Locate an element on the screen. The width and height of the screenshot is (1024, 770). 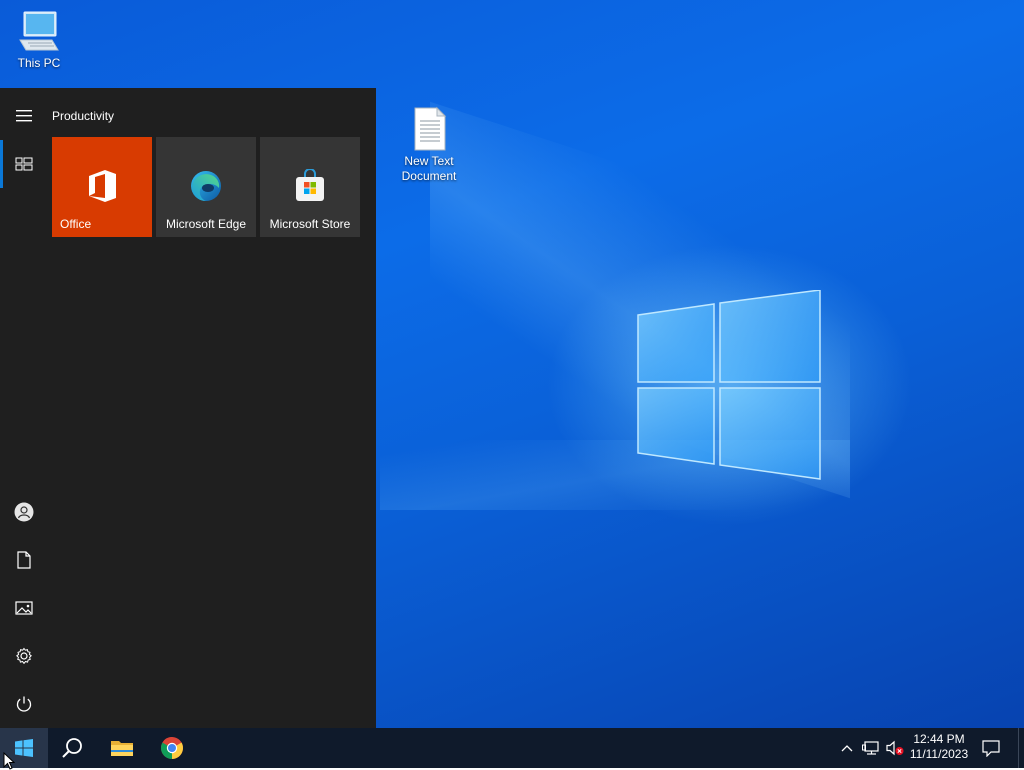
file-explorer-icon is located at coordinates (122, 748).